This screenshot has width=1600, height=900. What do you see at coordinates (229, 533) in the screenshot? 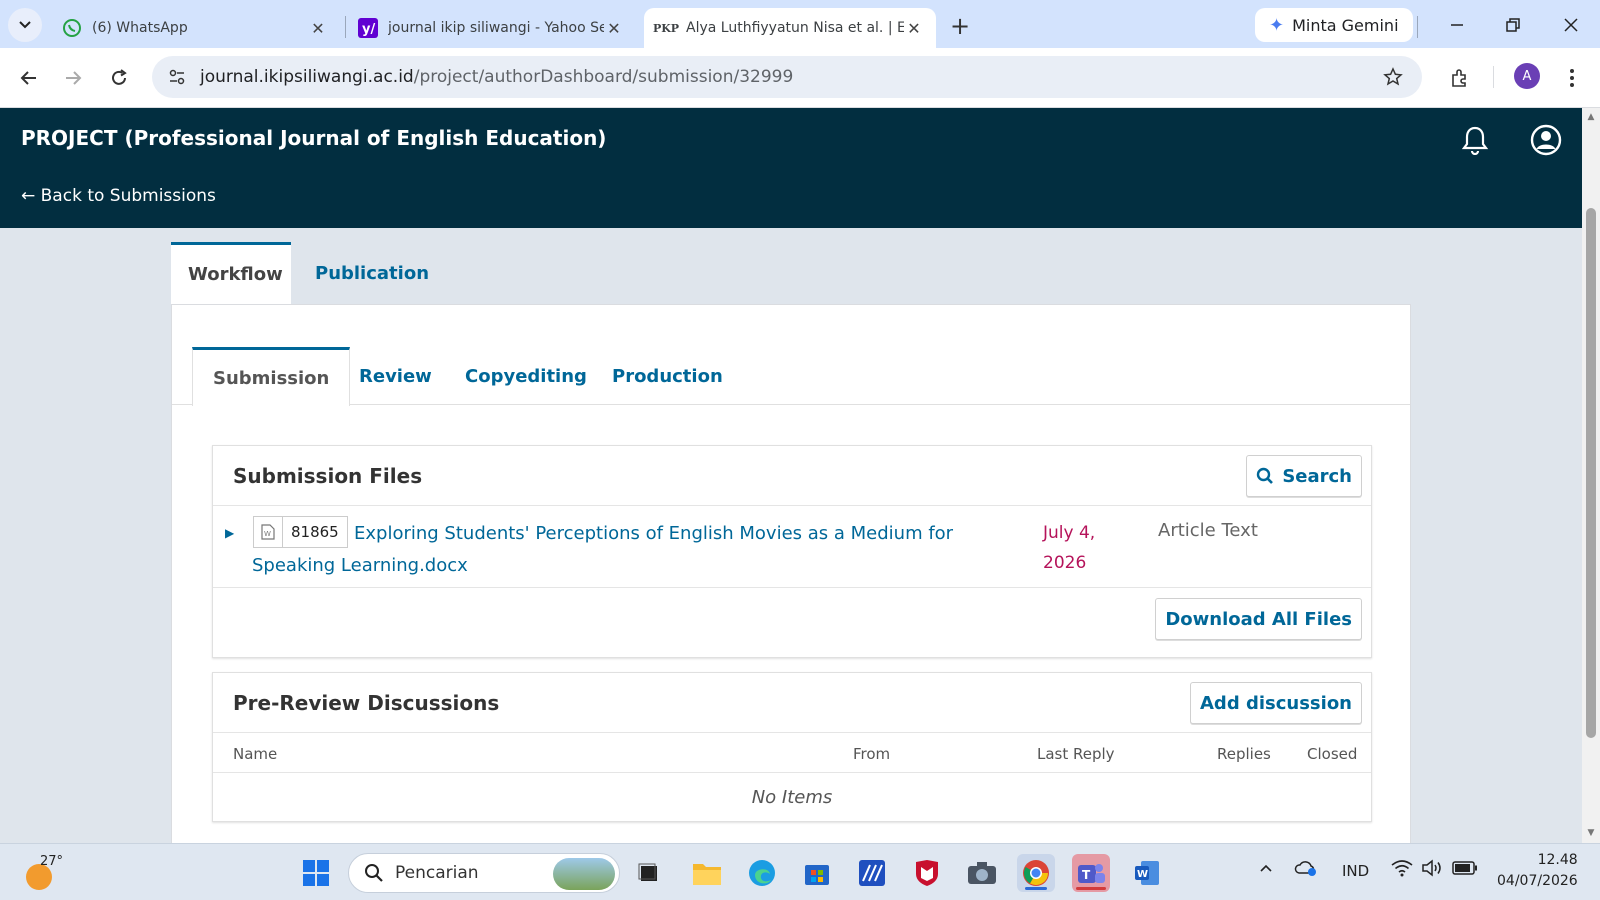
I see `expand-row-triangle-icon: ▶` at bounding box center [229, 533].